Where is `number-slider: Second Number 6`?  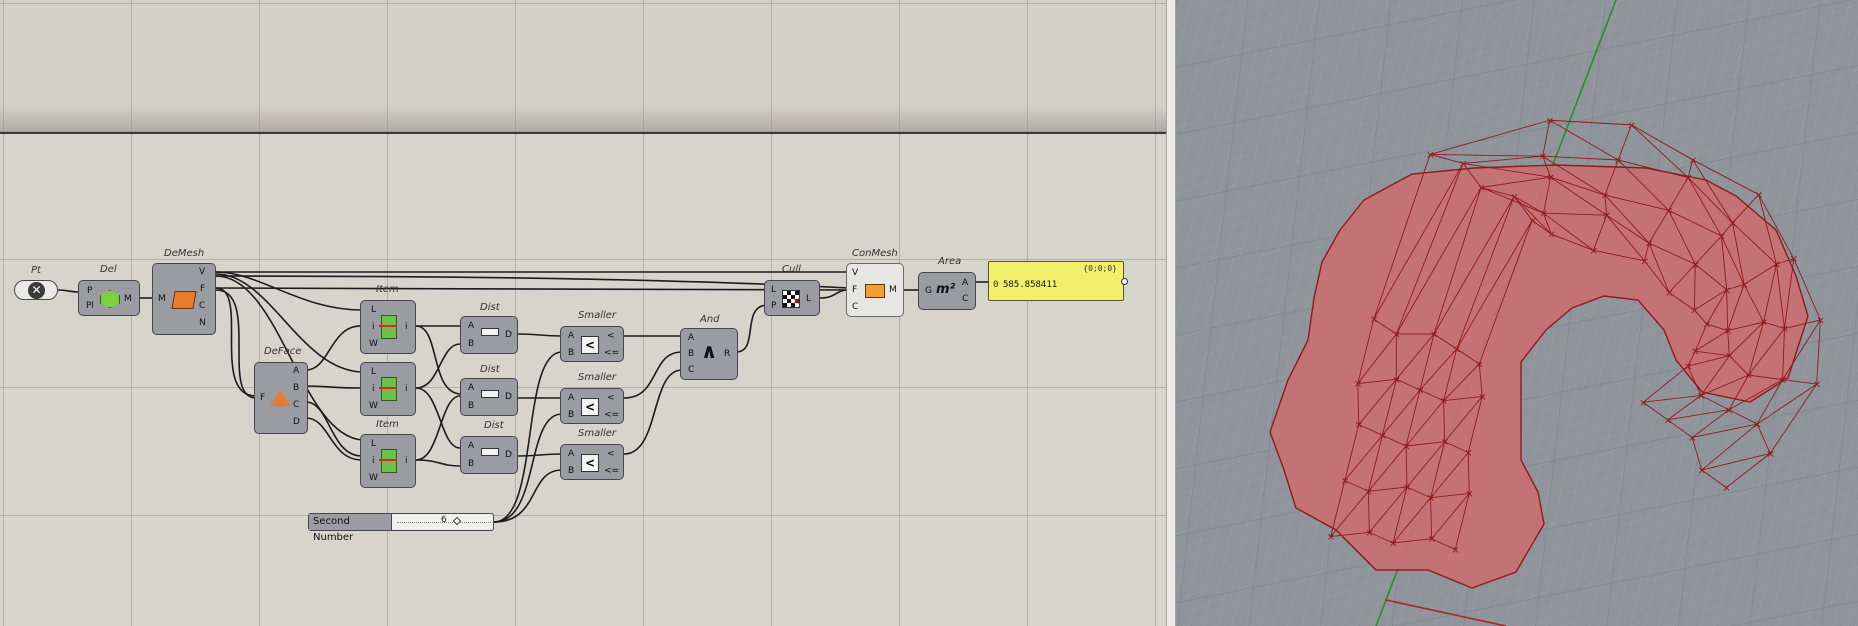
number-slider: Second Number 6 is located at coordinates (401, 528).